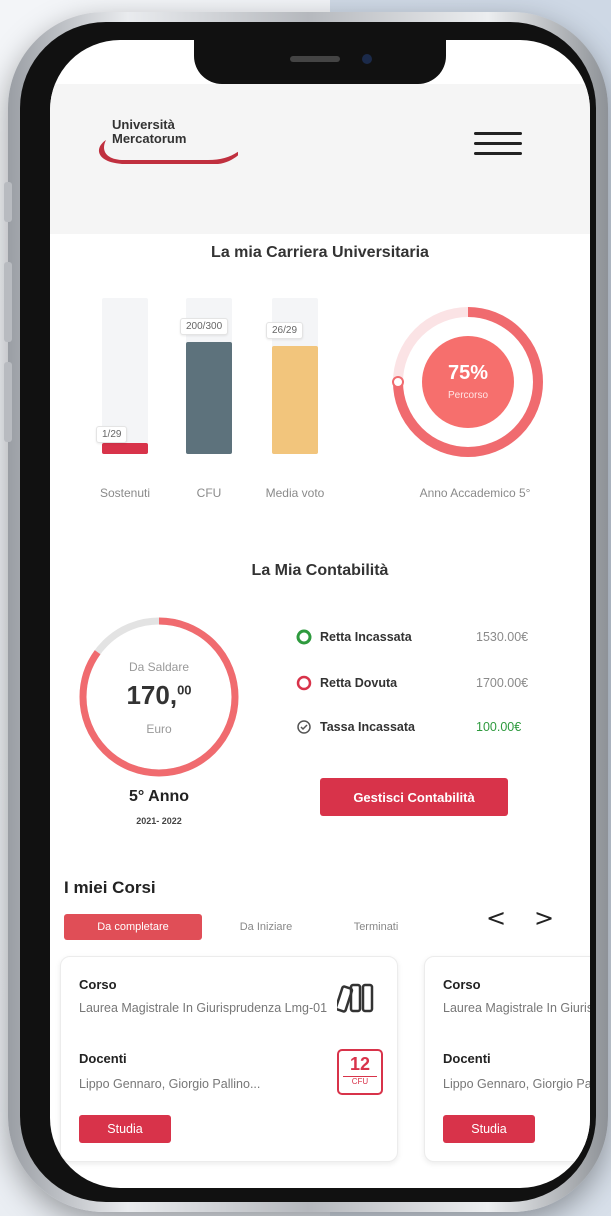 This screenshot has width=611, height=1216. What do you see at coordinates (8, 202) in the screenshot?
I see `mute-switch` at bounding box center [8, 202].